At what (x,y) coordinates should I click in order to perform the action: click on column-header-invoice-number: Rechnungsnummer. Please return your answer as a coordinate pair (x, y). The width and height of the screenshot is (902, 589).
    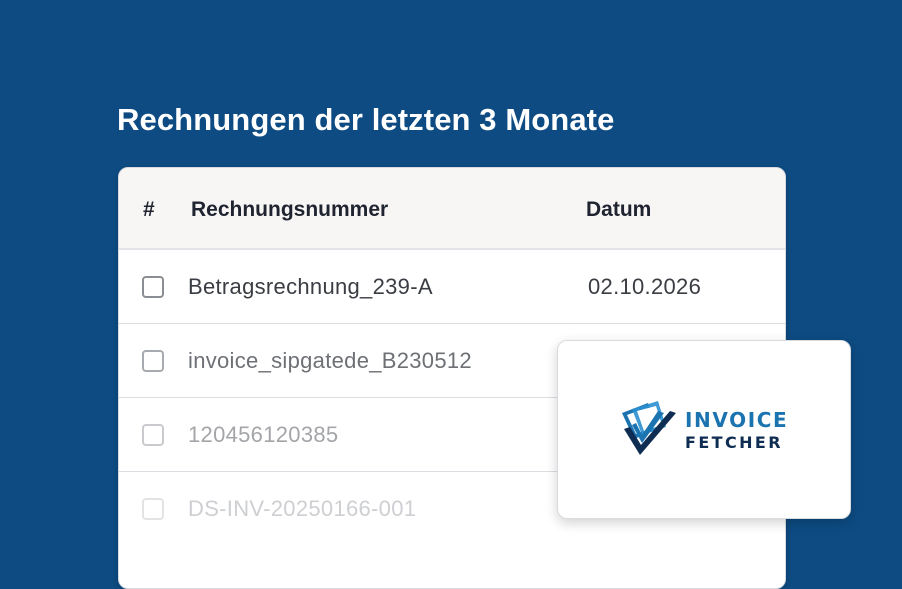
    Looking at the image, I should click on (289, 210).